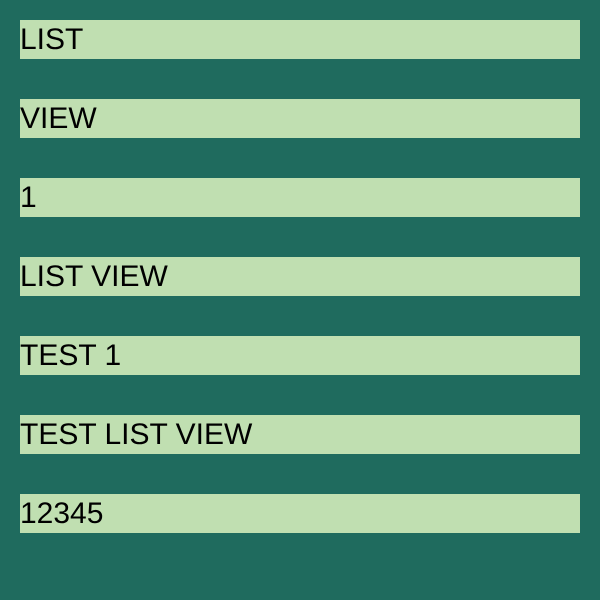  What do you see at coordinates (300, 513) in the screenshot?
I see `list-item: 12345` at bounding box center [300, 513].